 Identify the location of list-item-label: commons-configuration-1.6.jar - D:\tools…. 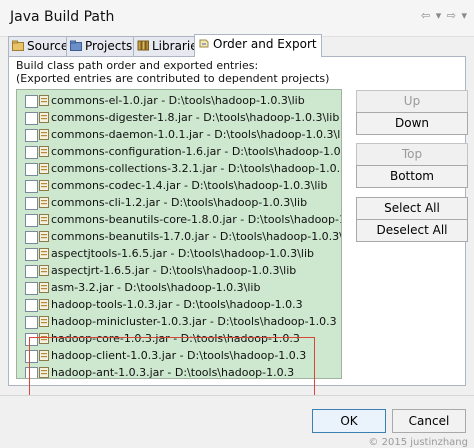
(196, 151).